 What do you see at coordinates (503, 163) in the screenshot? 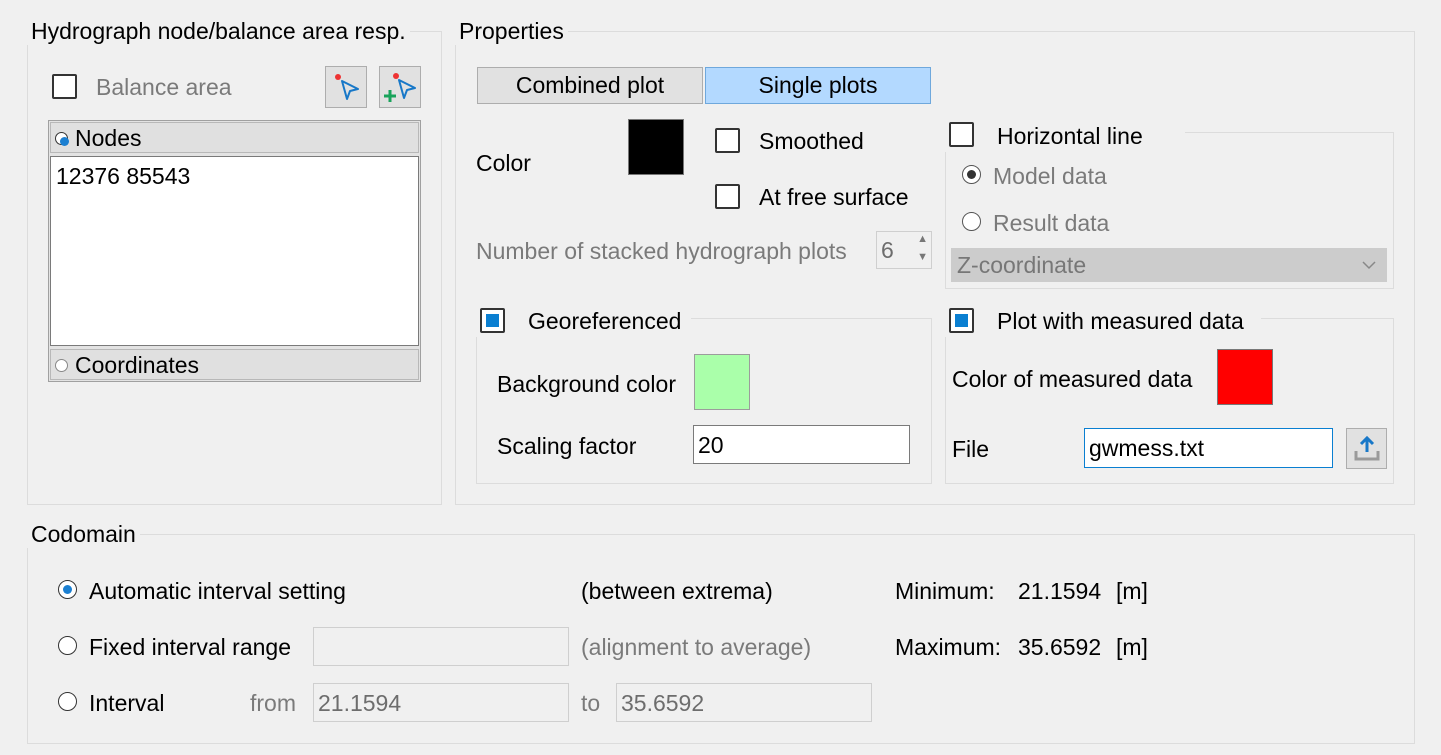
I see `color-label: Color` at bounding box center [503, 163].